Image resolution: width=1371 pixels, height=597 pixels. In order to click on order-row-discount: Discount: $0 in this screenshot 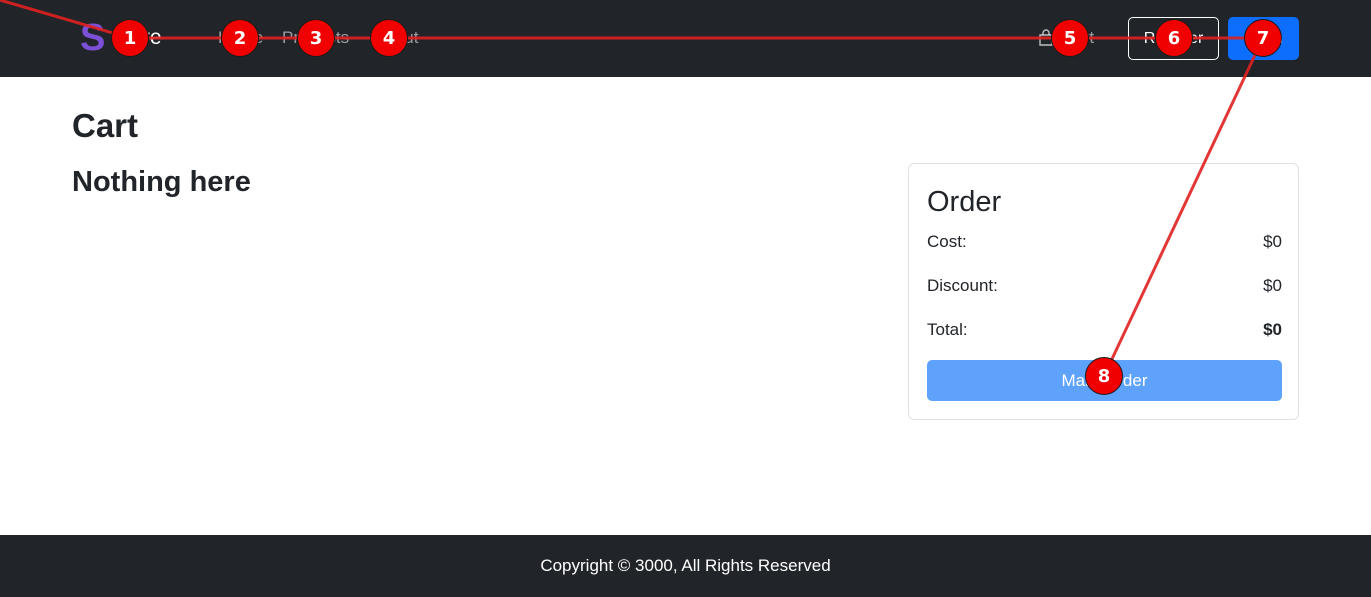, I will do `click(1104, 286)`.